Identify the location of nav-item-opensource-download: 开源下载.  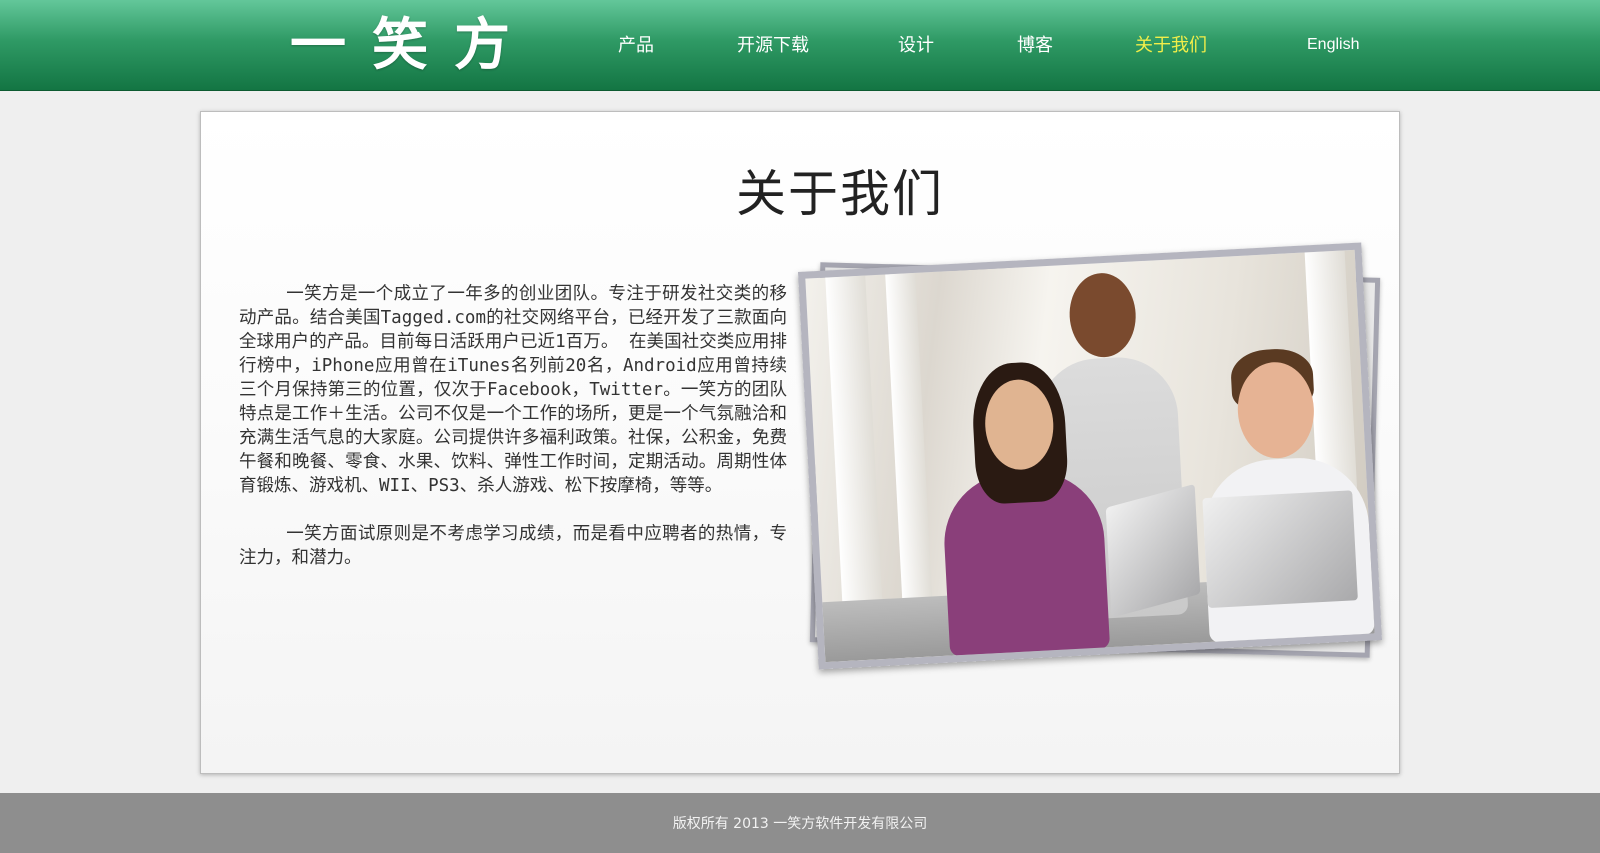
(773, 46).